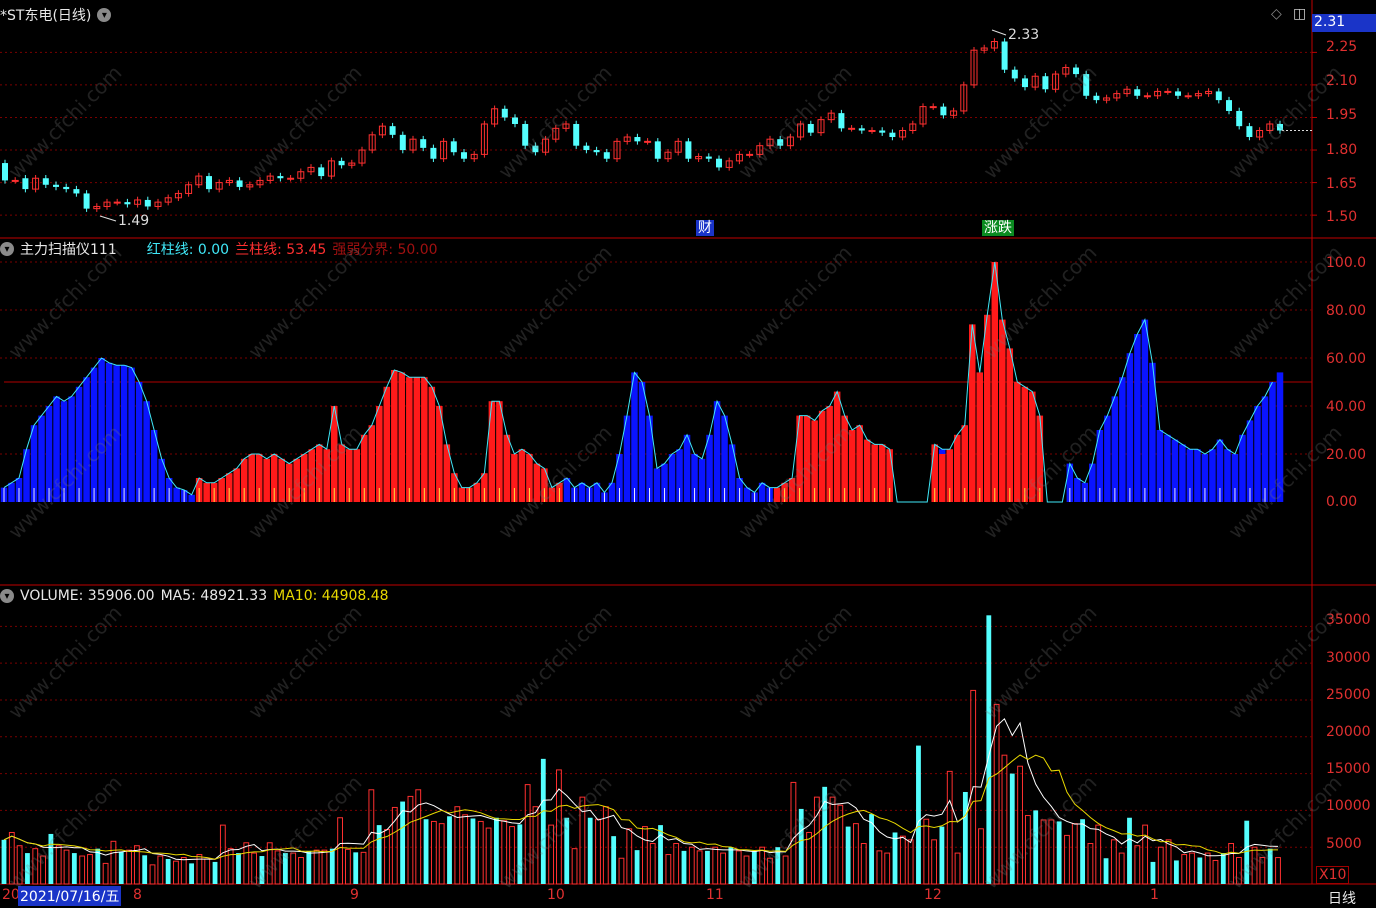  What do you see at coordinates (1346, 311) in the screenshot?
I see `indicator-tick: 80.00` at bounding box center [1346, 311].